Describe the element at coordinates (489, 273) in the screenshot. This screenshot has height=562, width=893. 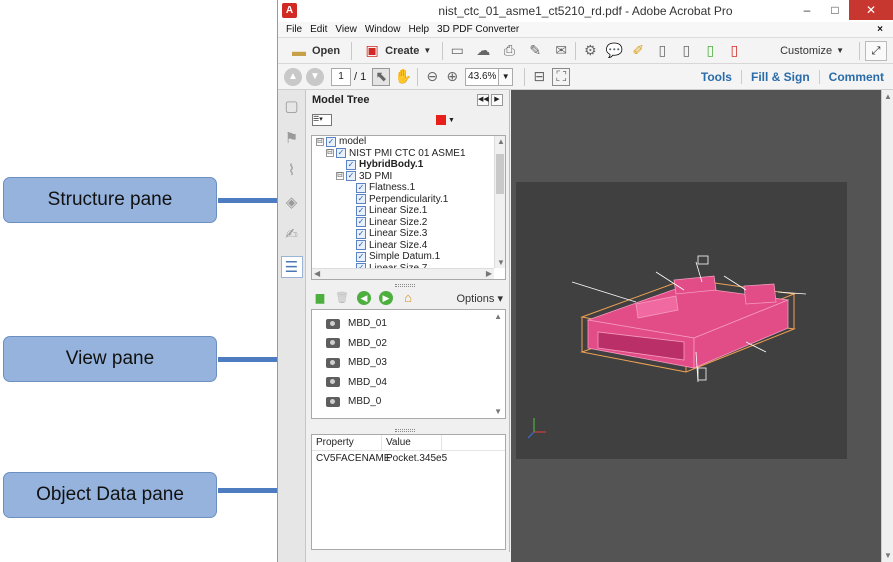
I see `scroll-right-icon: ▶` at that location.